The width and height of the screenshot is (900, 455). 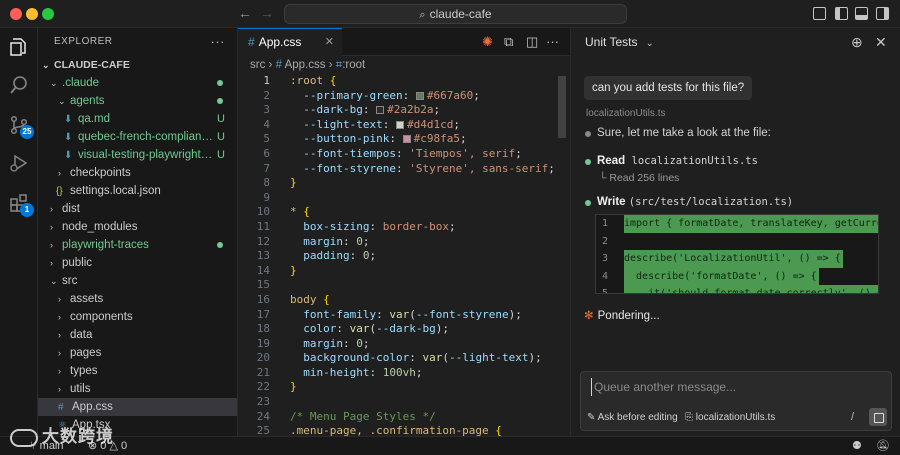 What do you see at coordinates (881, 42) in the screenshot?
I see `close-panel-icon: ✕` at bounding box center [881, 42].